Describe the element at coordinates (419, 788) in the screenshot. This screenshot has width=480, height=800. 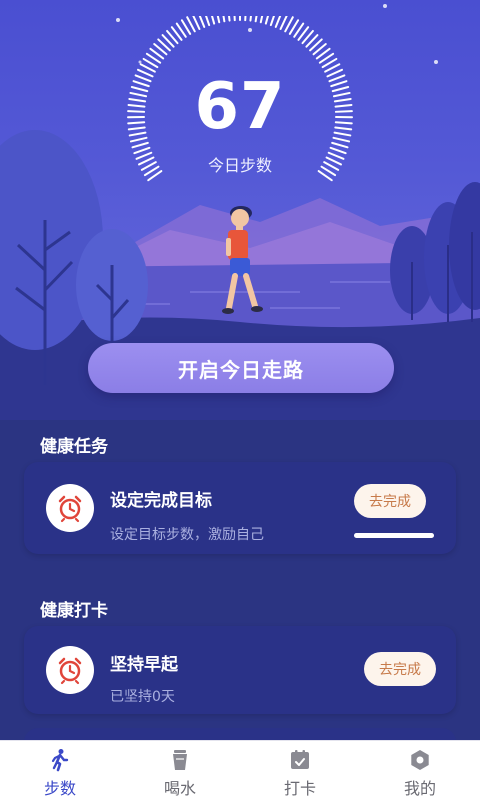
I see `nav-label: 我的` at that location.